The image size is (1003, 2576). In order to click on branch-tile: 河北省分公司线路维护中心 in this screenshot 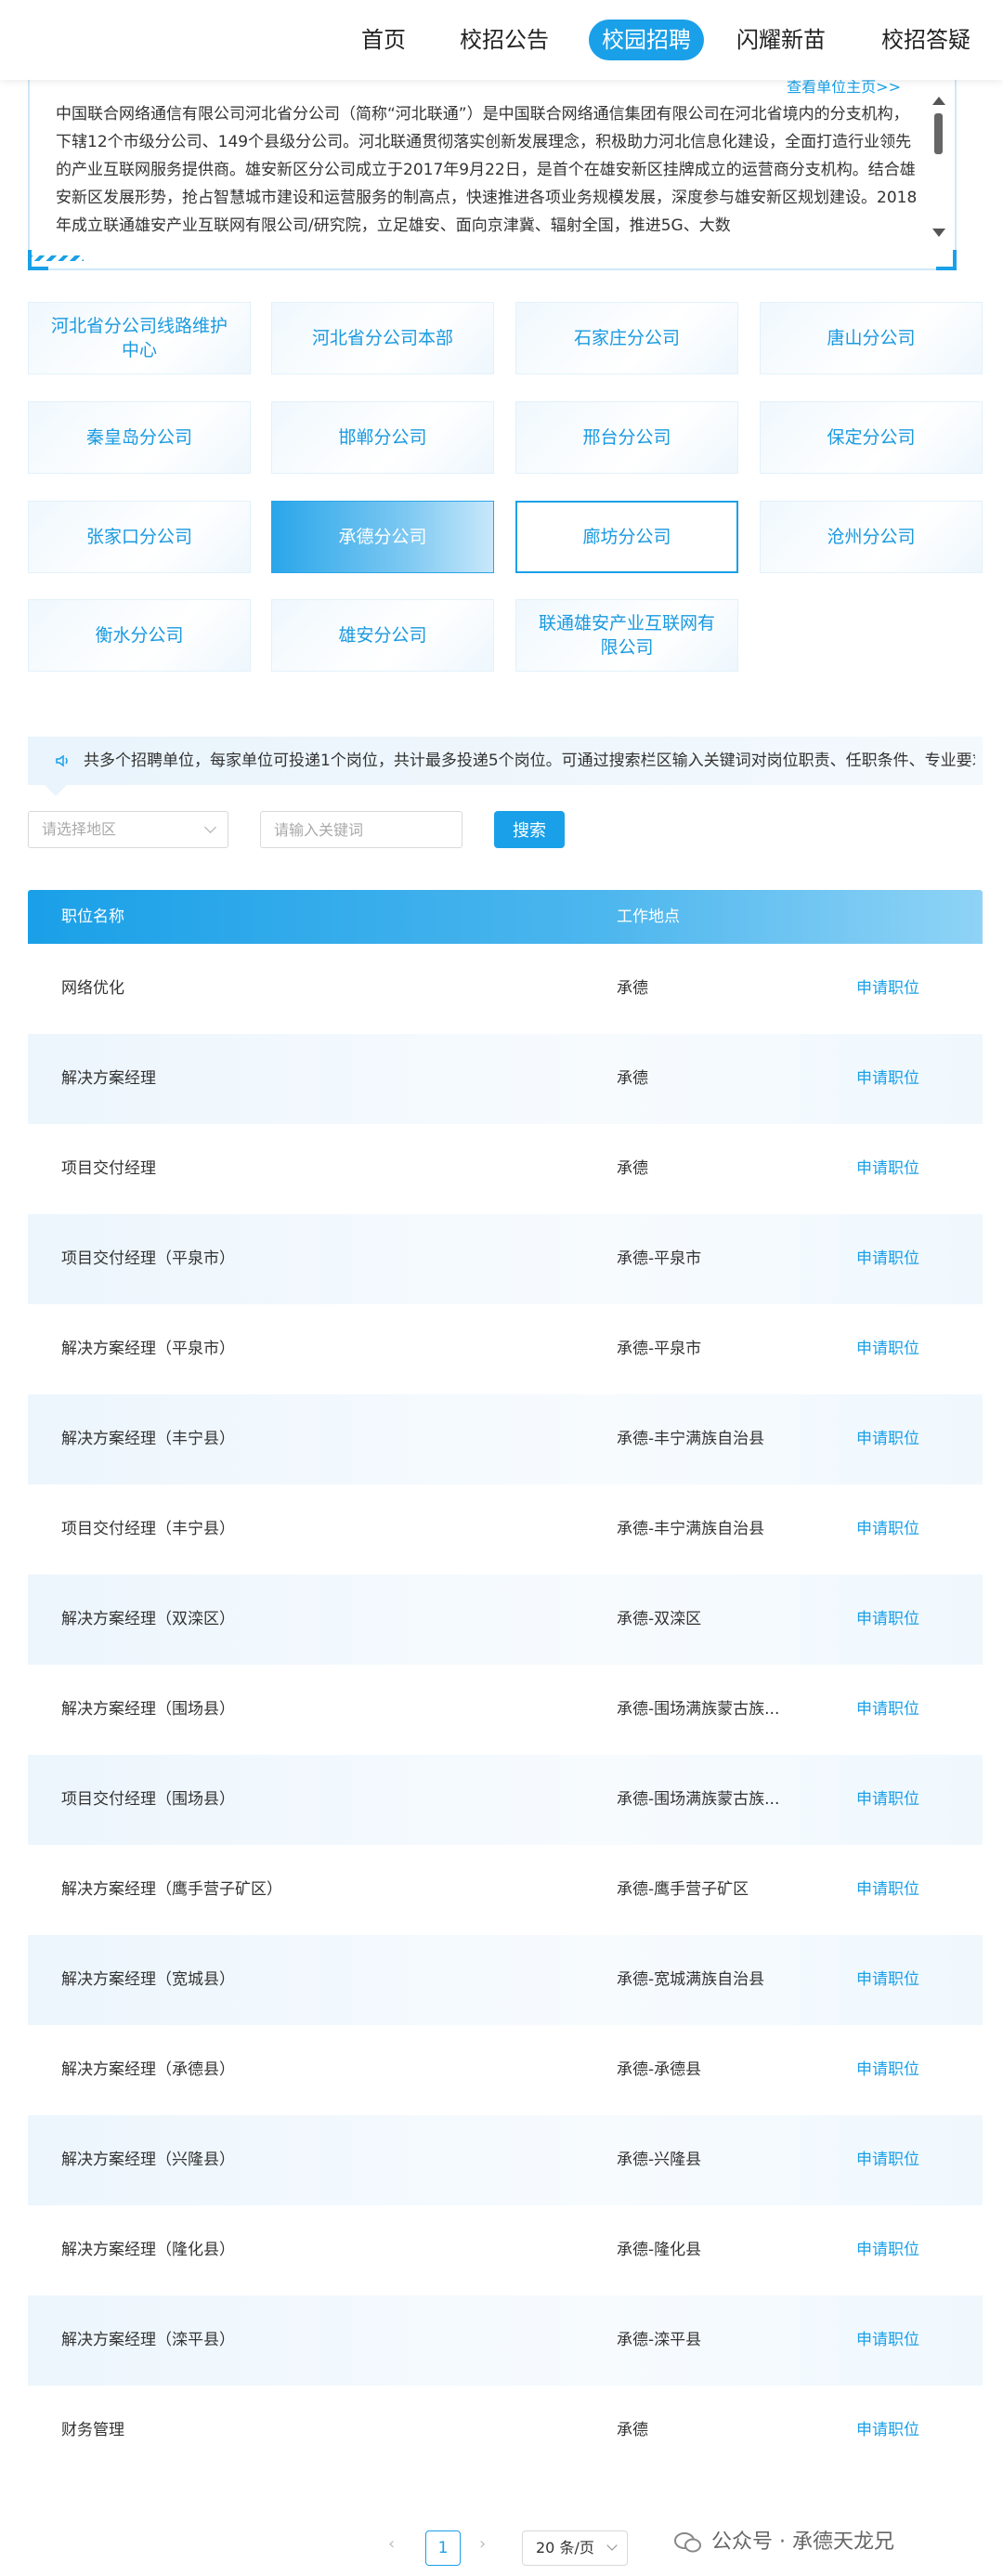, I will do `click(140, 338)`.